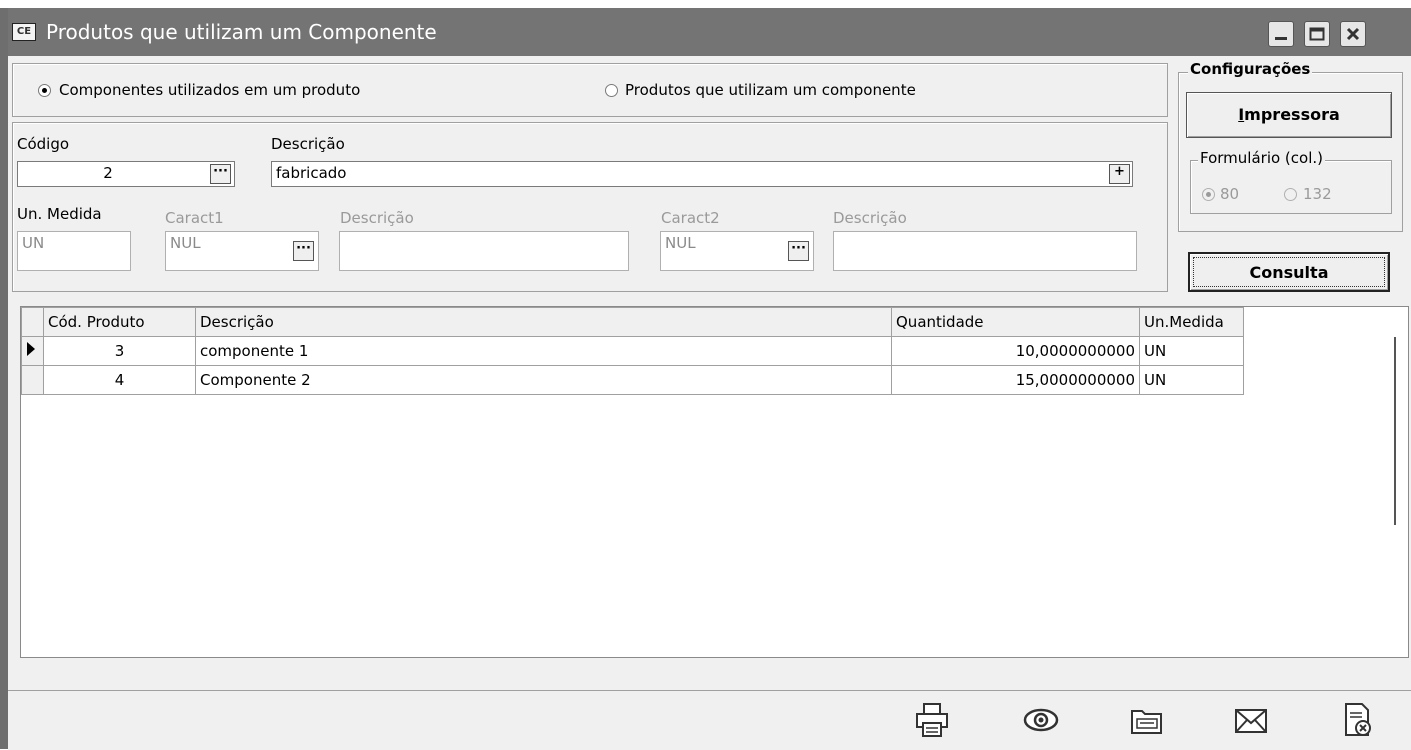  Describe the element at coordinates (1317, 194) in the screenshot. I see `col132-label: 132` at that location.